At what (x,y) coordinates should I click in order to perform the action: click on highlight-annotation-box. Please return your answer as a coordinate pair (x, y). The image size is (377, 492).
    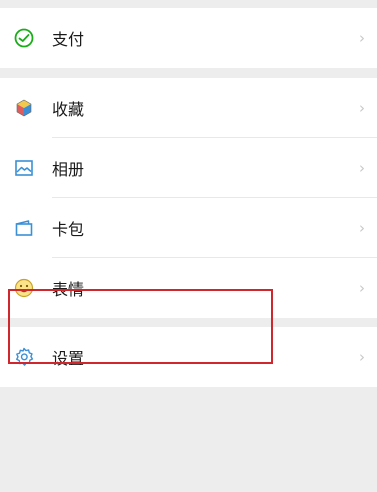
    Looking at the image, I should click on (140, 326).